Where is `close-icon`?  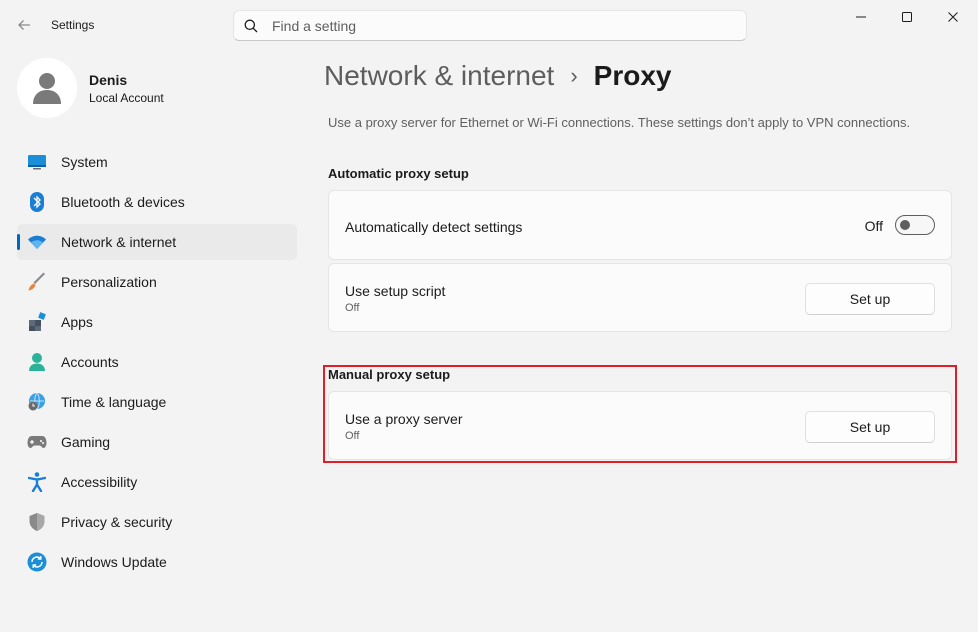
close-icon is located at coordinates (953, 17).